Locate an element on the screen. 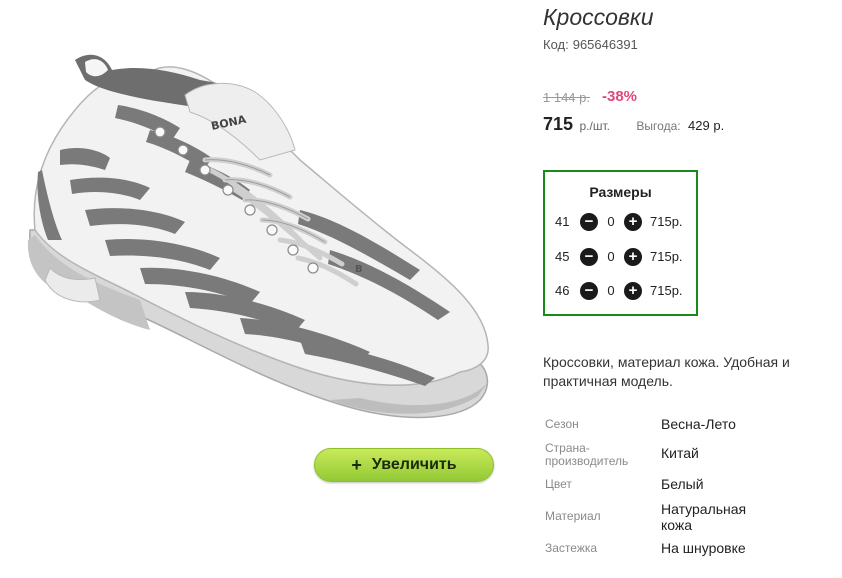  size-label: 46 is located at coordinates (562, 290).